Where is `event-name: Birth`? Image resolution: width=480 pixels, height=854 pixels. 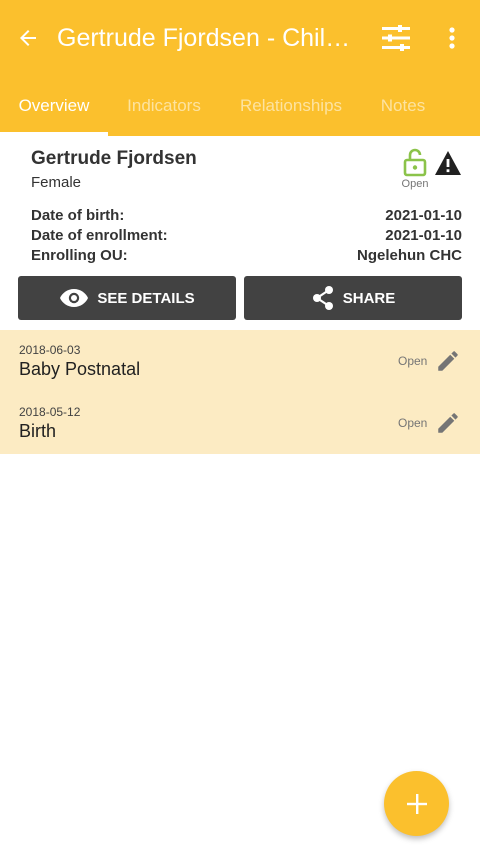
event-name: Birth is located at coordinates (38, 431).